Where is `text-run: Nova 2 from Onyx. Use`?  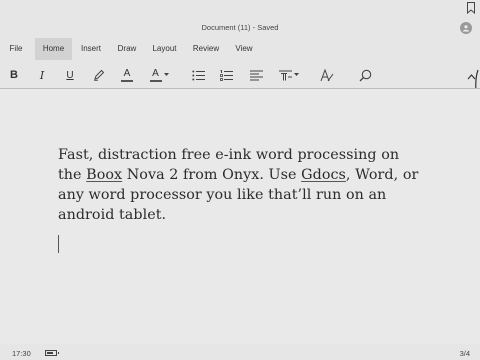
text-run: Nova 2 from Onyx. Use is located at coordinates (212, 175).